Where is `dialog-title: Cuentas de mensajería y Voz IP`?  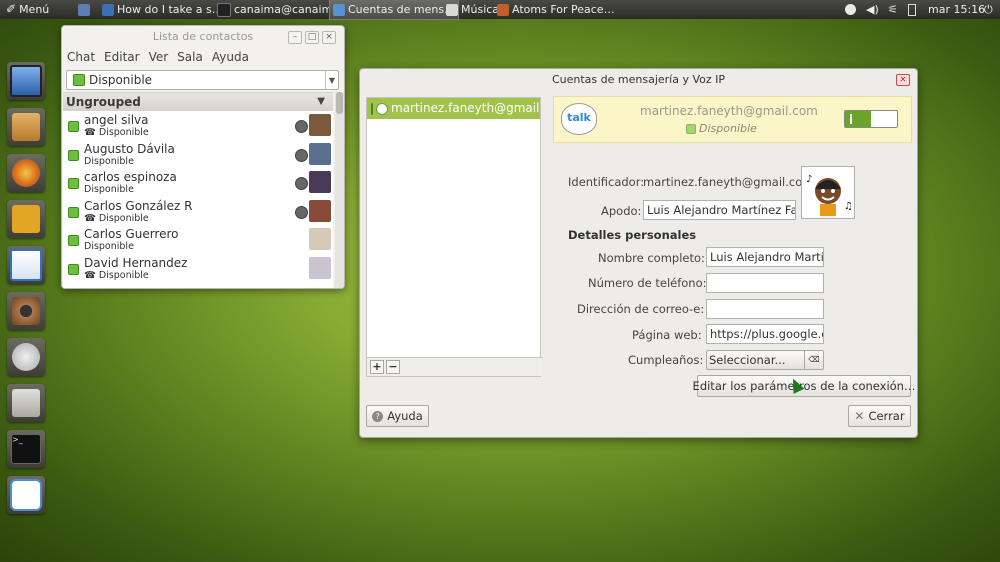 dialog-title: Cuentas de mensajería y Voz IP is located at coordinates (638, 79).